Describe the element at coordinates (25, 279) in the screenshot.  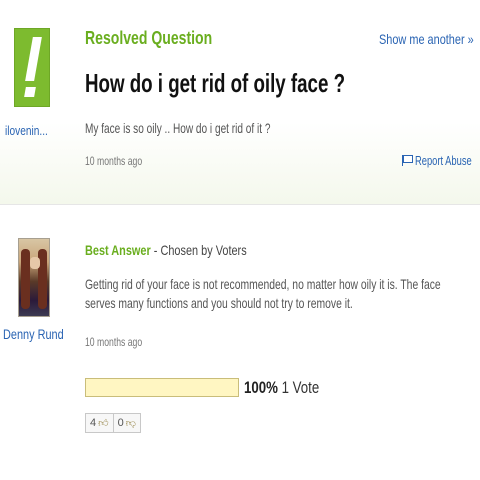
I see `avatar-hair-left` at that location.